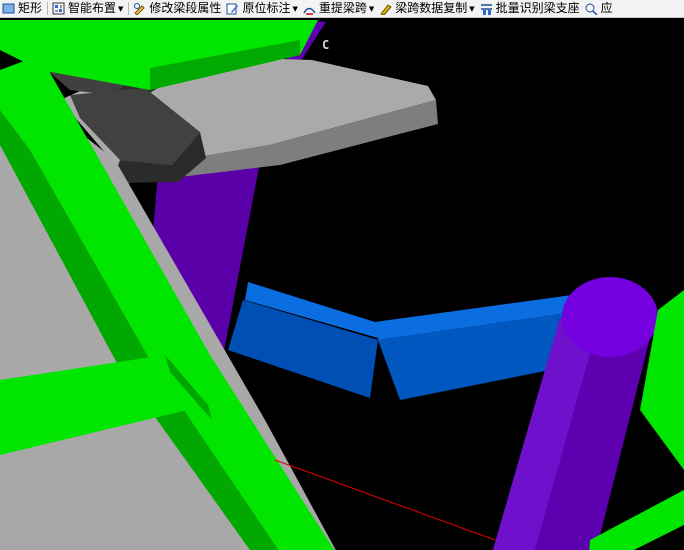 The image size is (684, 550). I want to click on apply-icon, so click(591, 9).